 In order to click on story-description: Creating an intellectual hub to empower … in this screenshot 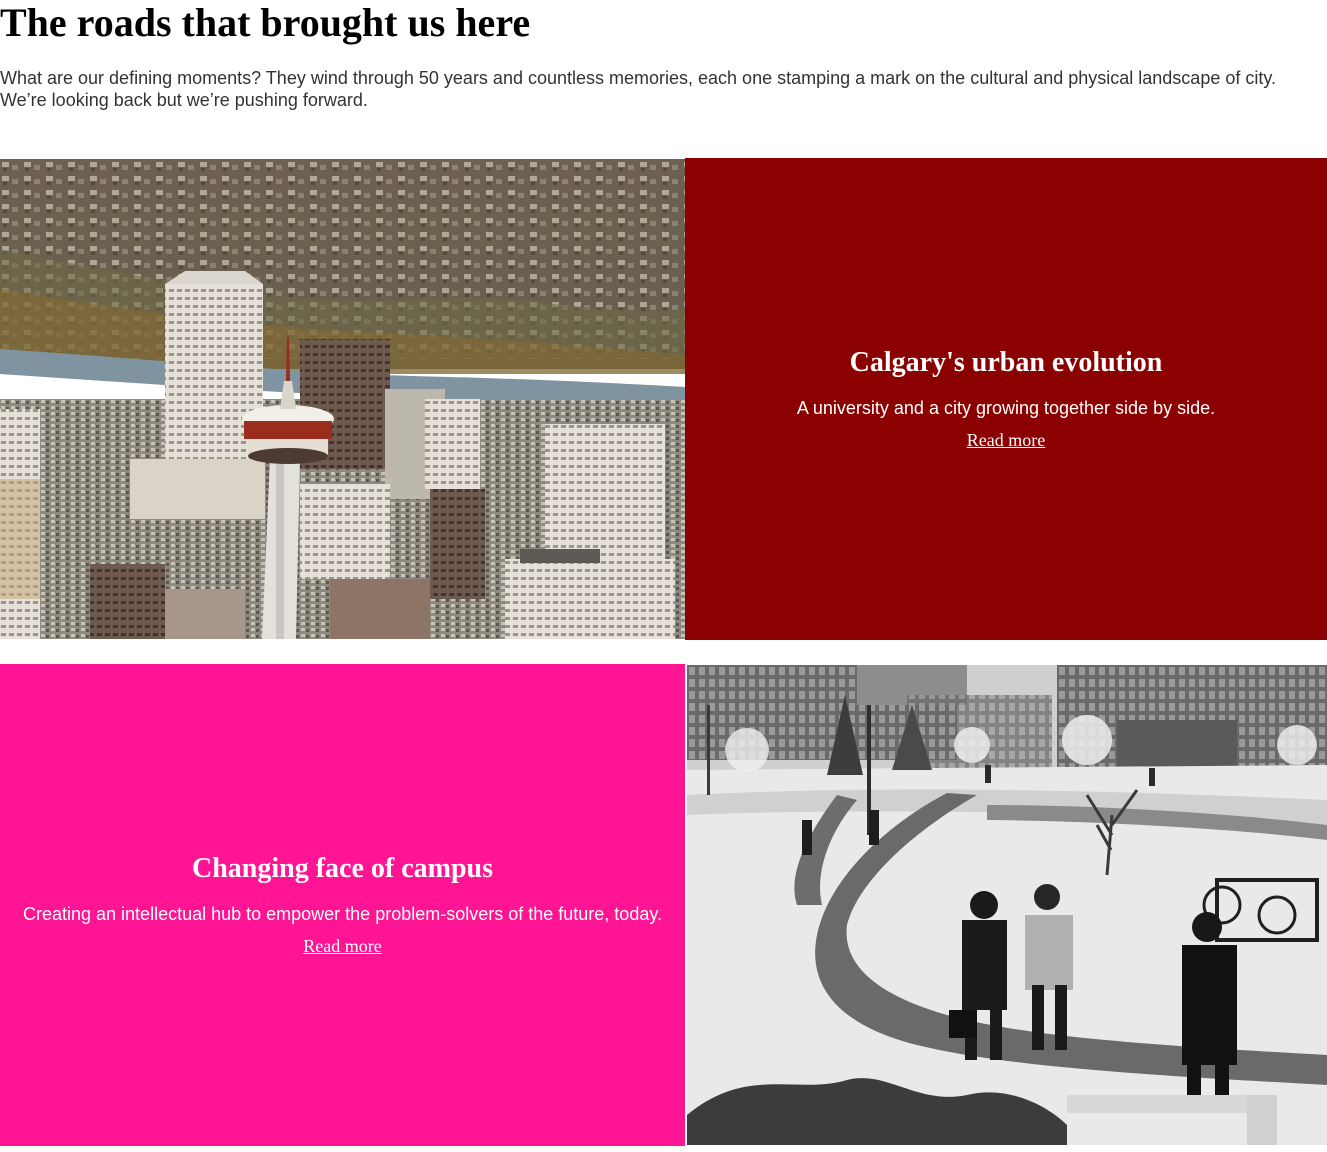, I will do `click(342, 914)`.